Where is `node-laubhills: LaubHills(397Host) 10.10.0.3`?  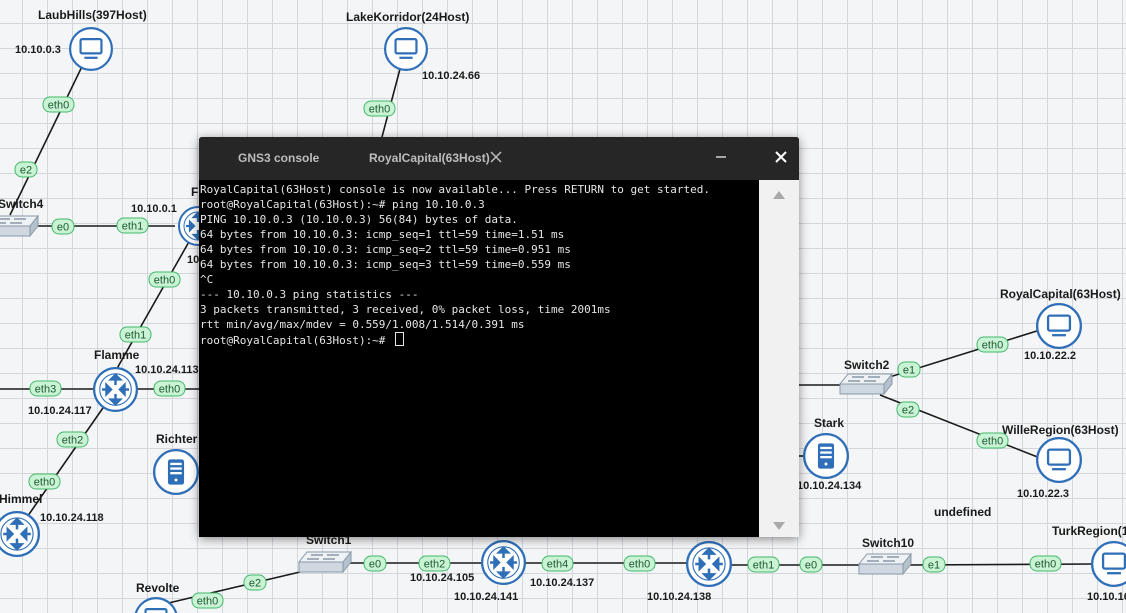
node-laubhills: LaubHills(397Host) 10.10.0.3 is located at coordinates (81, 39).